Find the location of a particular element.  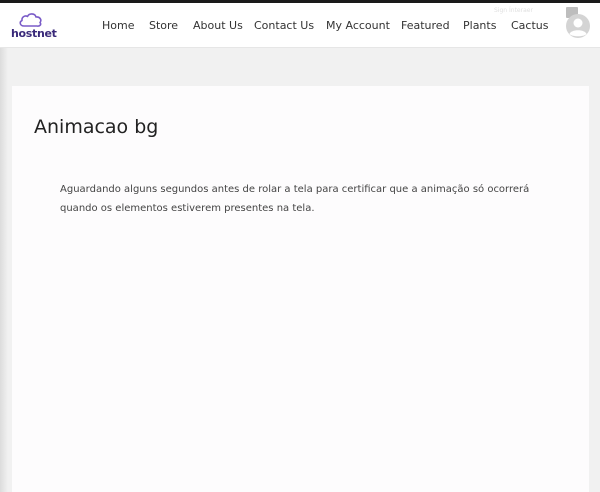

page-title: Animacao bg is located at coordinates (96, 127).